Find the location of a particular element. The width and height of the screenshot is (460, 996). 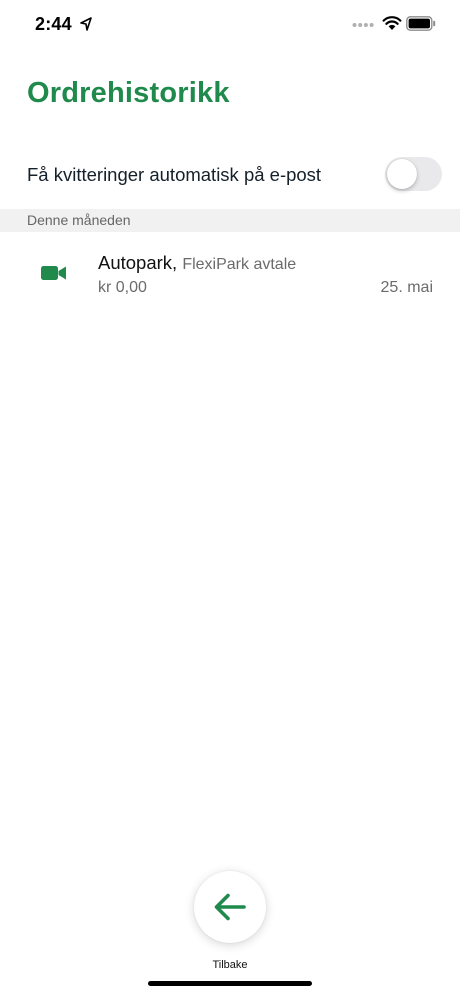

page-title: Ordrehistorikk is located at coordinates (128, 93).